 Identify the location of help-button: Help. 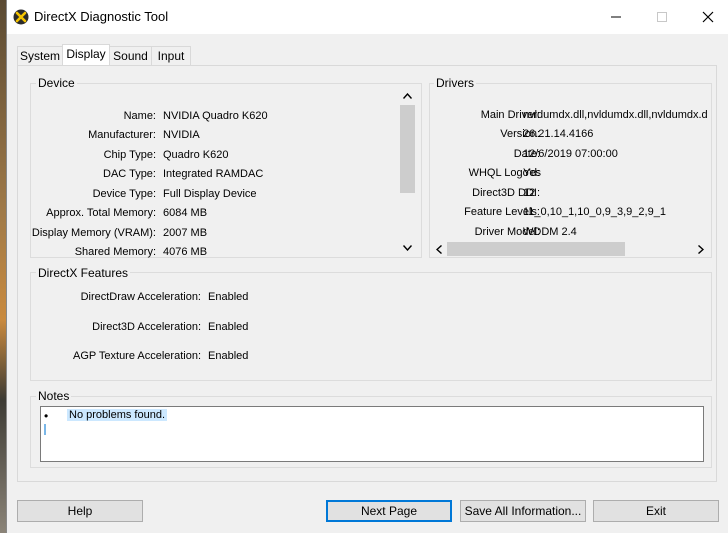
(80, 511).